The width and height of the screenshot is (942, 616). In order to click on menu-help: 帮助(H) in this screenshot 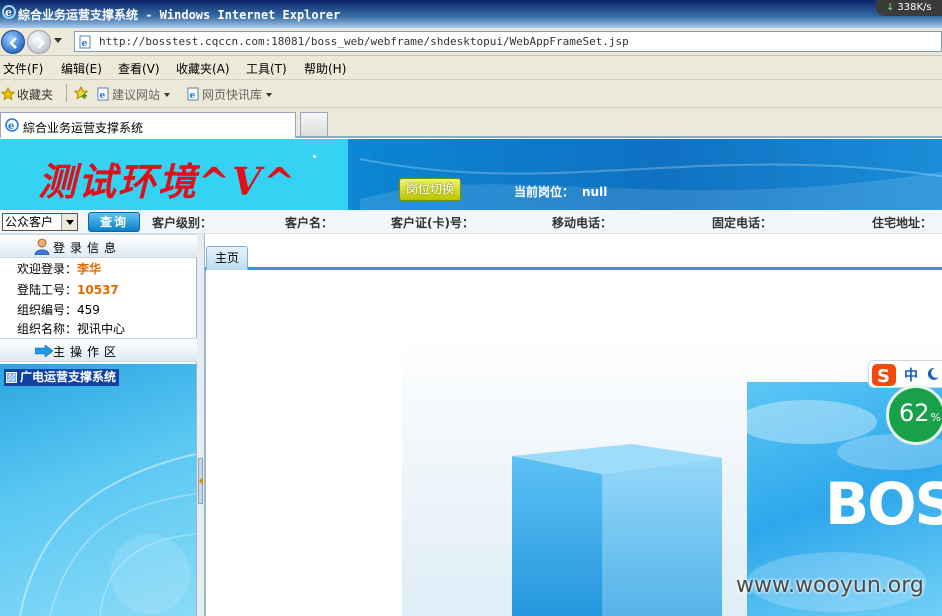, I will do `click(325, 68)`.